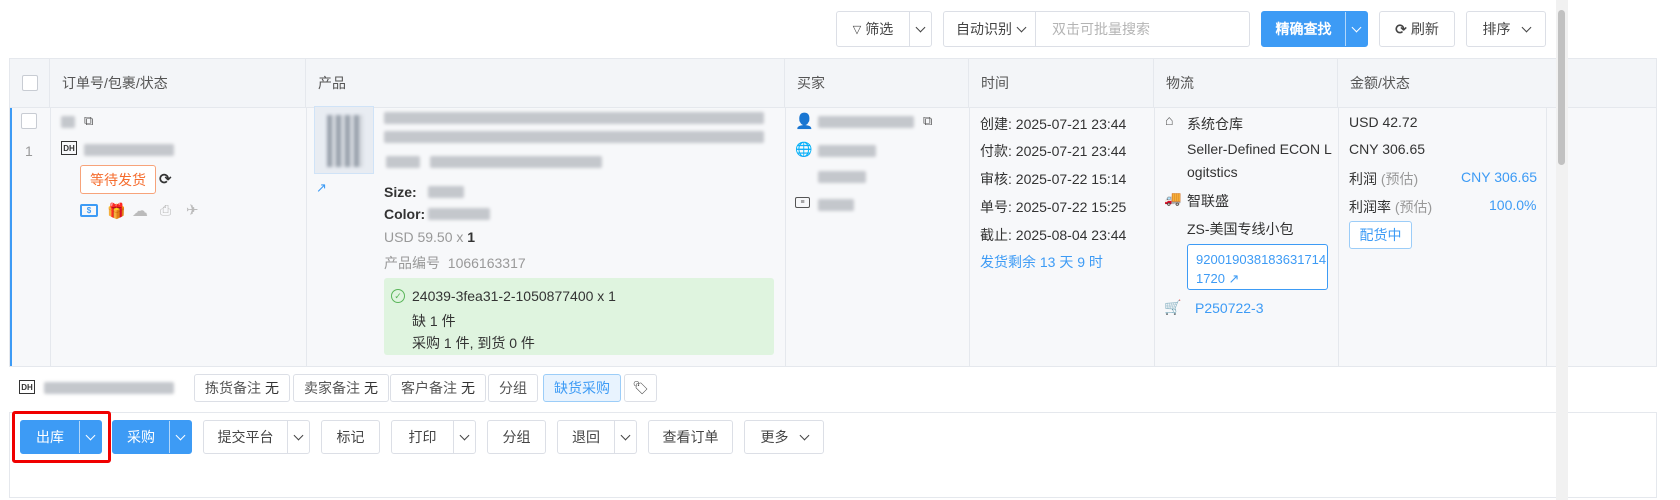 Image resolution: width=1680 pixels, height=500 pixels. Describe the element at coordinates (514, 296) in the screenshot. I see `sku-line: 24039-3fea31-2-1050877400 x 1` at that location.